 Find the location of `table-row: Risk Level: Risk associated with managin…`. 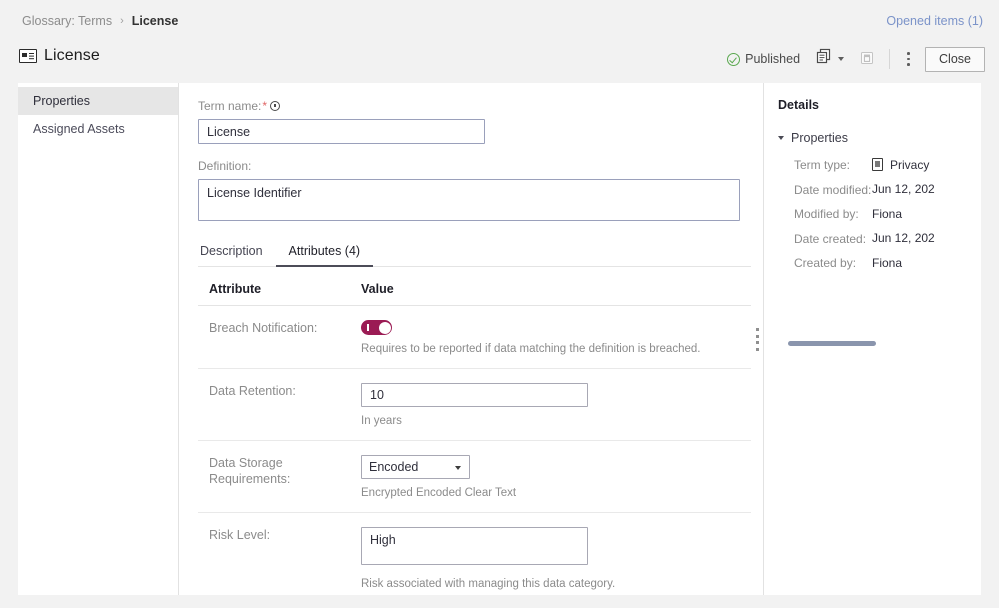

table-row: Risk Level: Risk associated with managin… is located at coordinates (474, 554).